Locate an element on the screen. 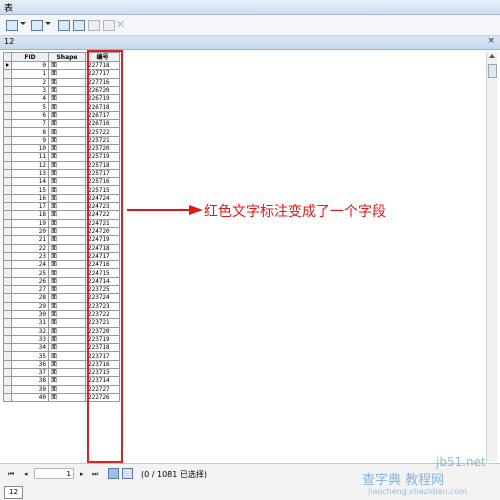  zoom-to-selected-icon is located at coordinates (108, 24).